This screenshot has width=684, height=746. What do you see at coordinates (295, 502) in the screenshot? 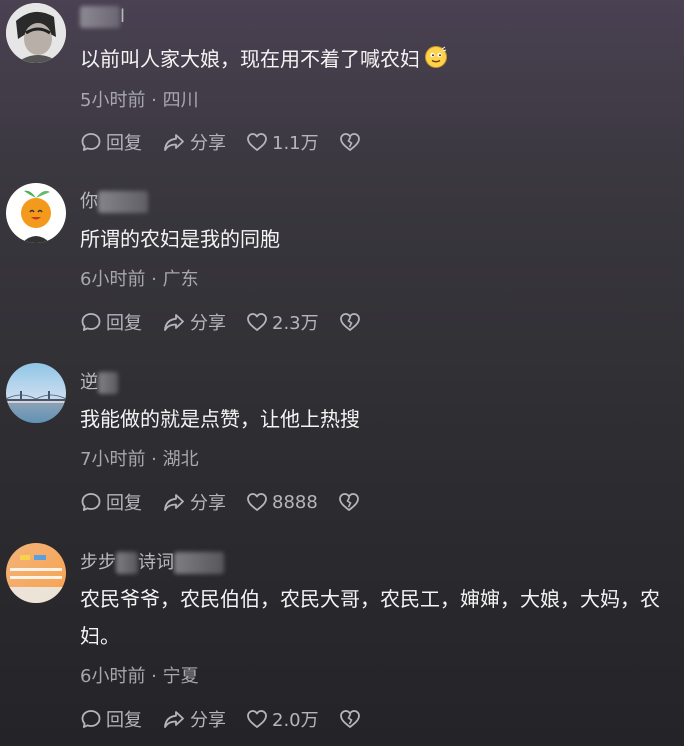
I see `like-count: 8888` at bounding box center [295, 502].